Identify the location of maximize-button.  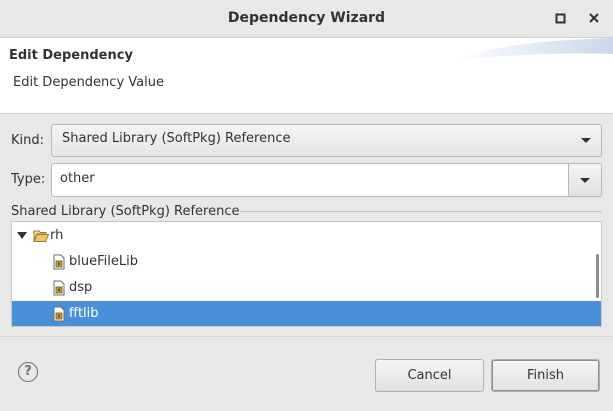
(561, 18).